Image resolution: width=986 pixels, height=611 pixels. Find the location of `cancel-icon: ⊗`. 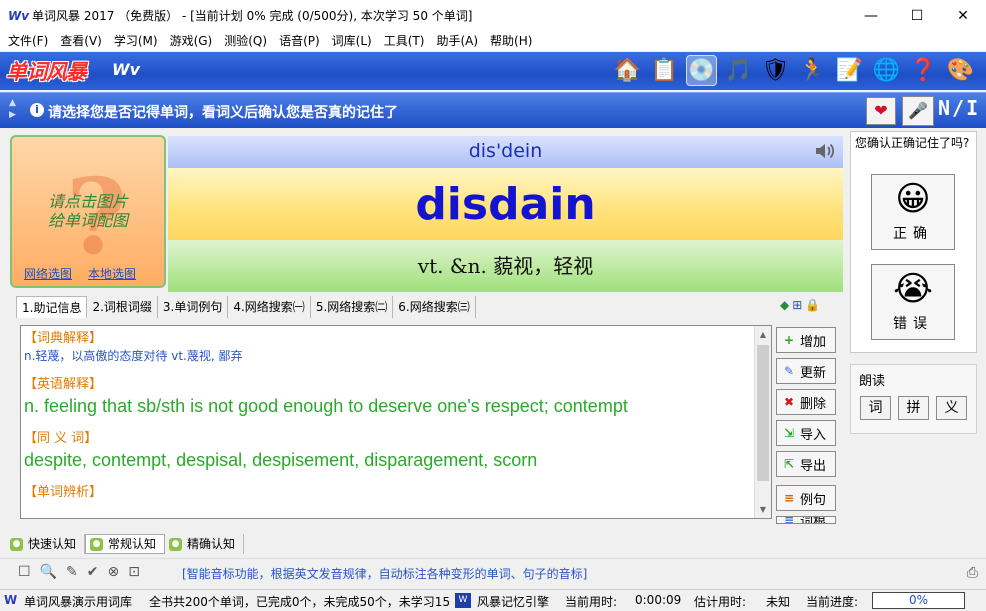

cancel-icon: ⊗ is located at coordinates (113, 572).